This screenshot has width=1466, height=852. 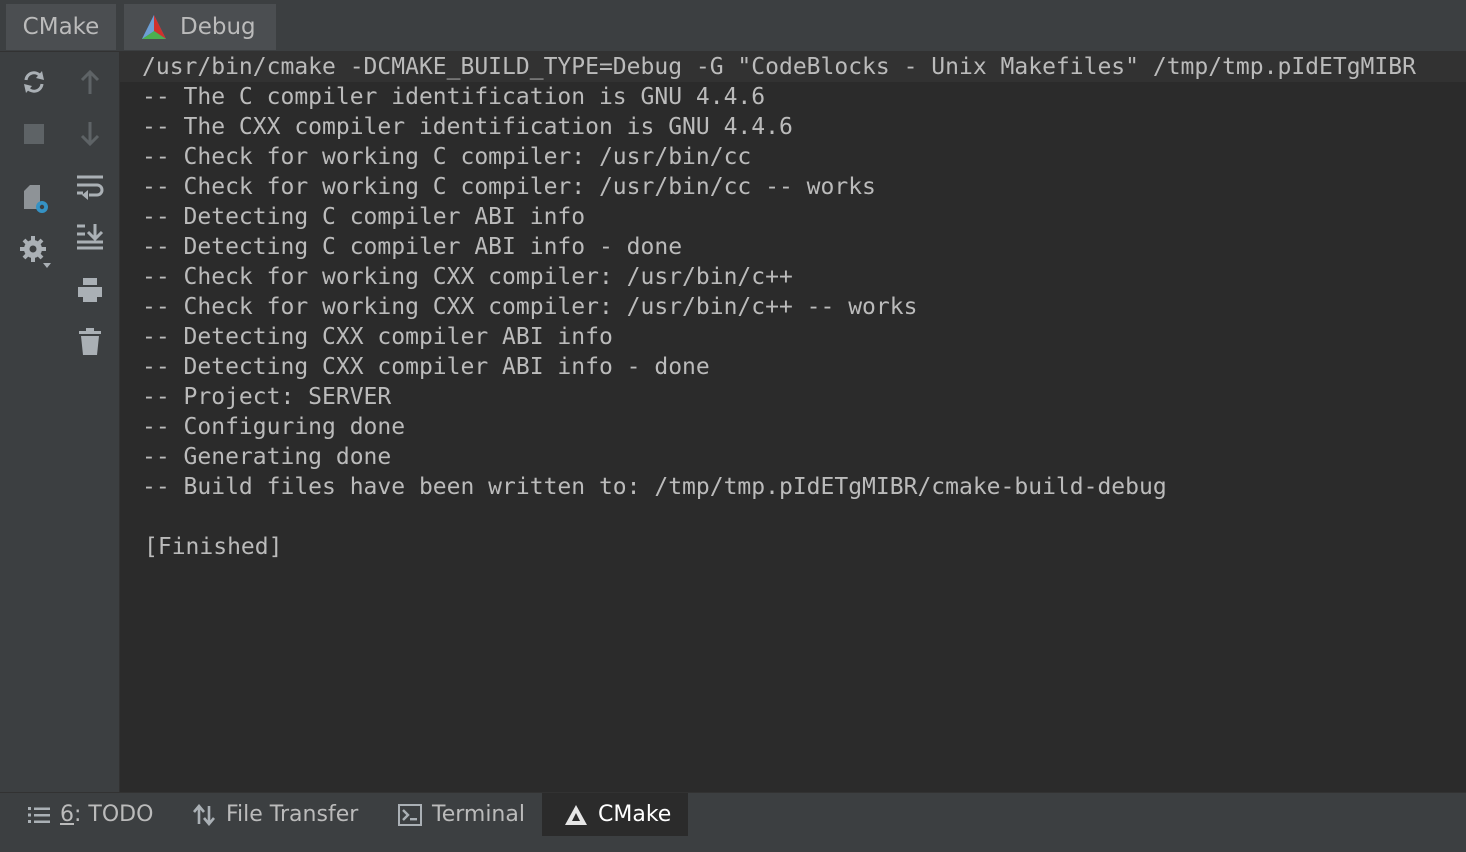 I want to click on arrow-down-icon, so click(x=90, y=134).